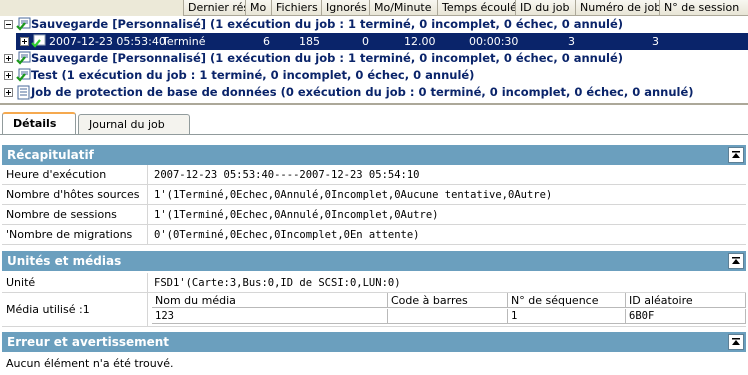 The image size is (748, 375). Describe the element at coordinates (309, 41) in the screenshot. I see `run-files: 185` at that location.